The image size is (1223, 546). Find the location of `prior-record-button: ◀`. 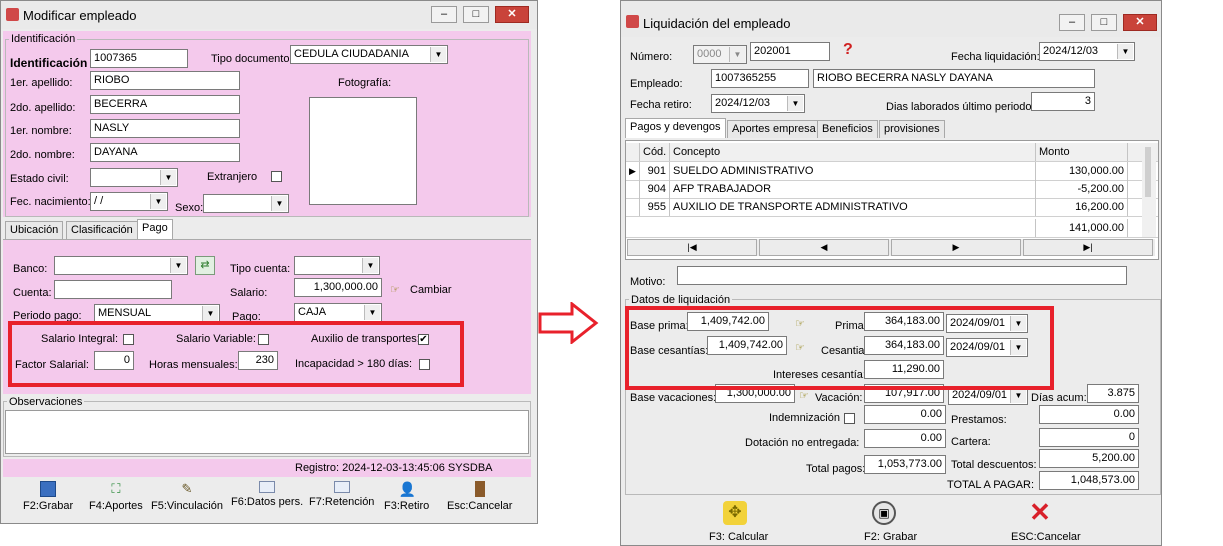

prior-record-button: ◀ is located at coordinates (824, 247).